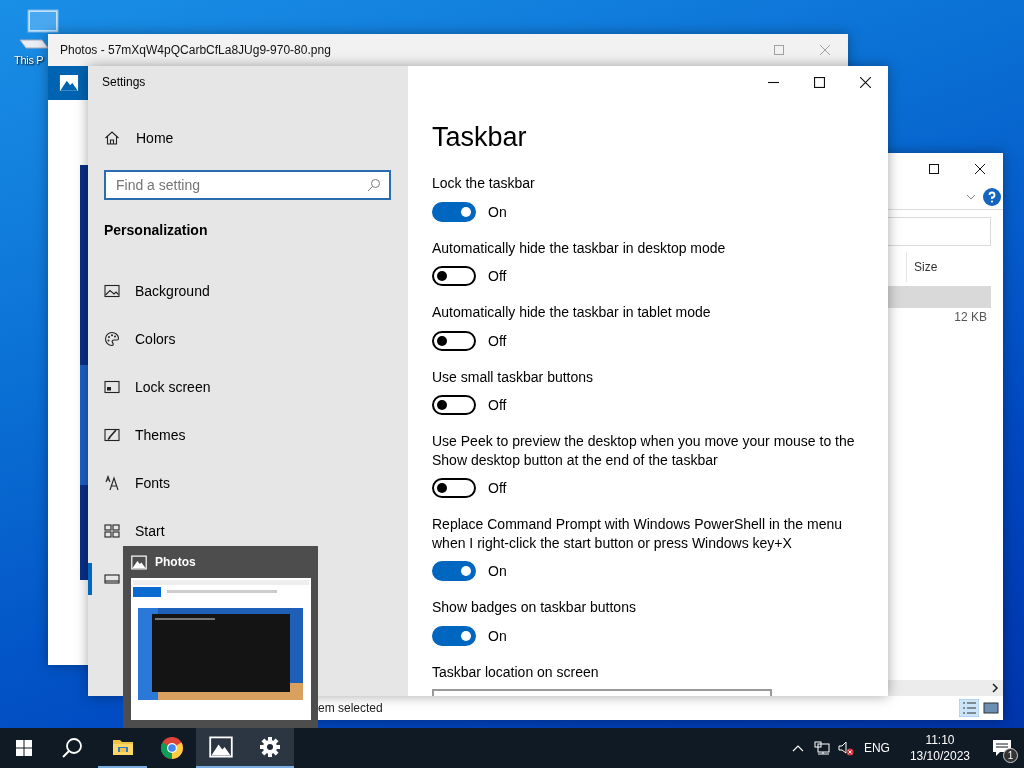 The width and height of the screenshot is (1024, 768). I want to click on setting-label: Taskbar location on screen, so click(516, 671).